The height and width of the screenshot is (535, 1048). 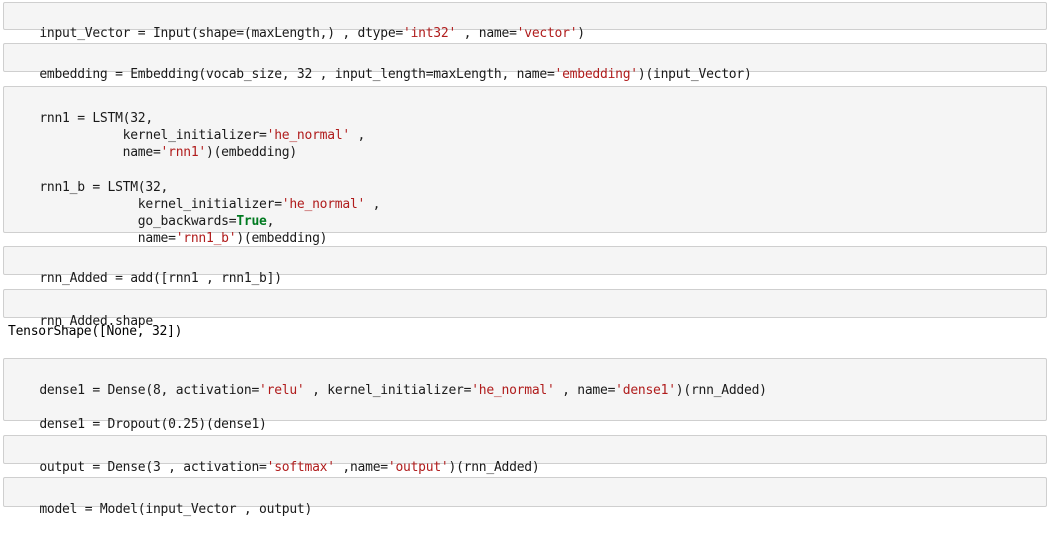 What do you see at coordinates (645, 390) in the screenshot?
I see `string-literal: 'dense1'` at bounding box center [645, 390].